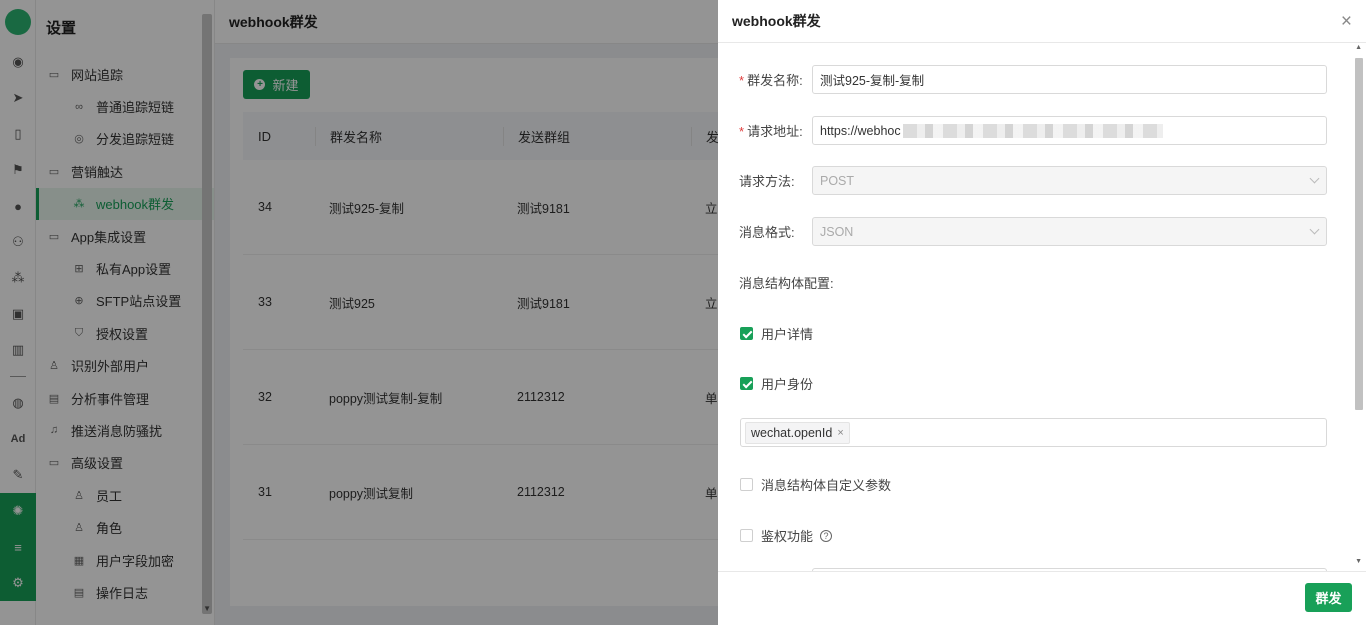  I want to click on method-field-row: 请求方法: POST, so click(1033, 180).